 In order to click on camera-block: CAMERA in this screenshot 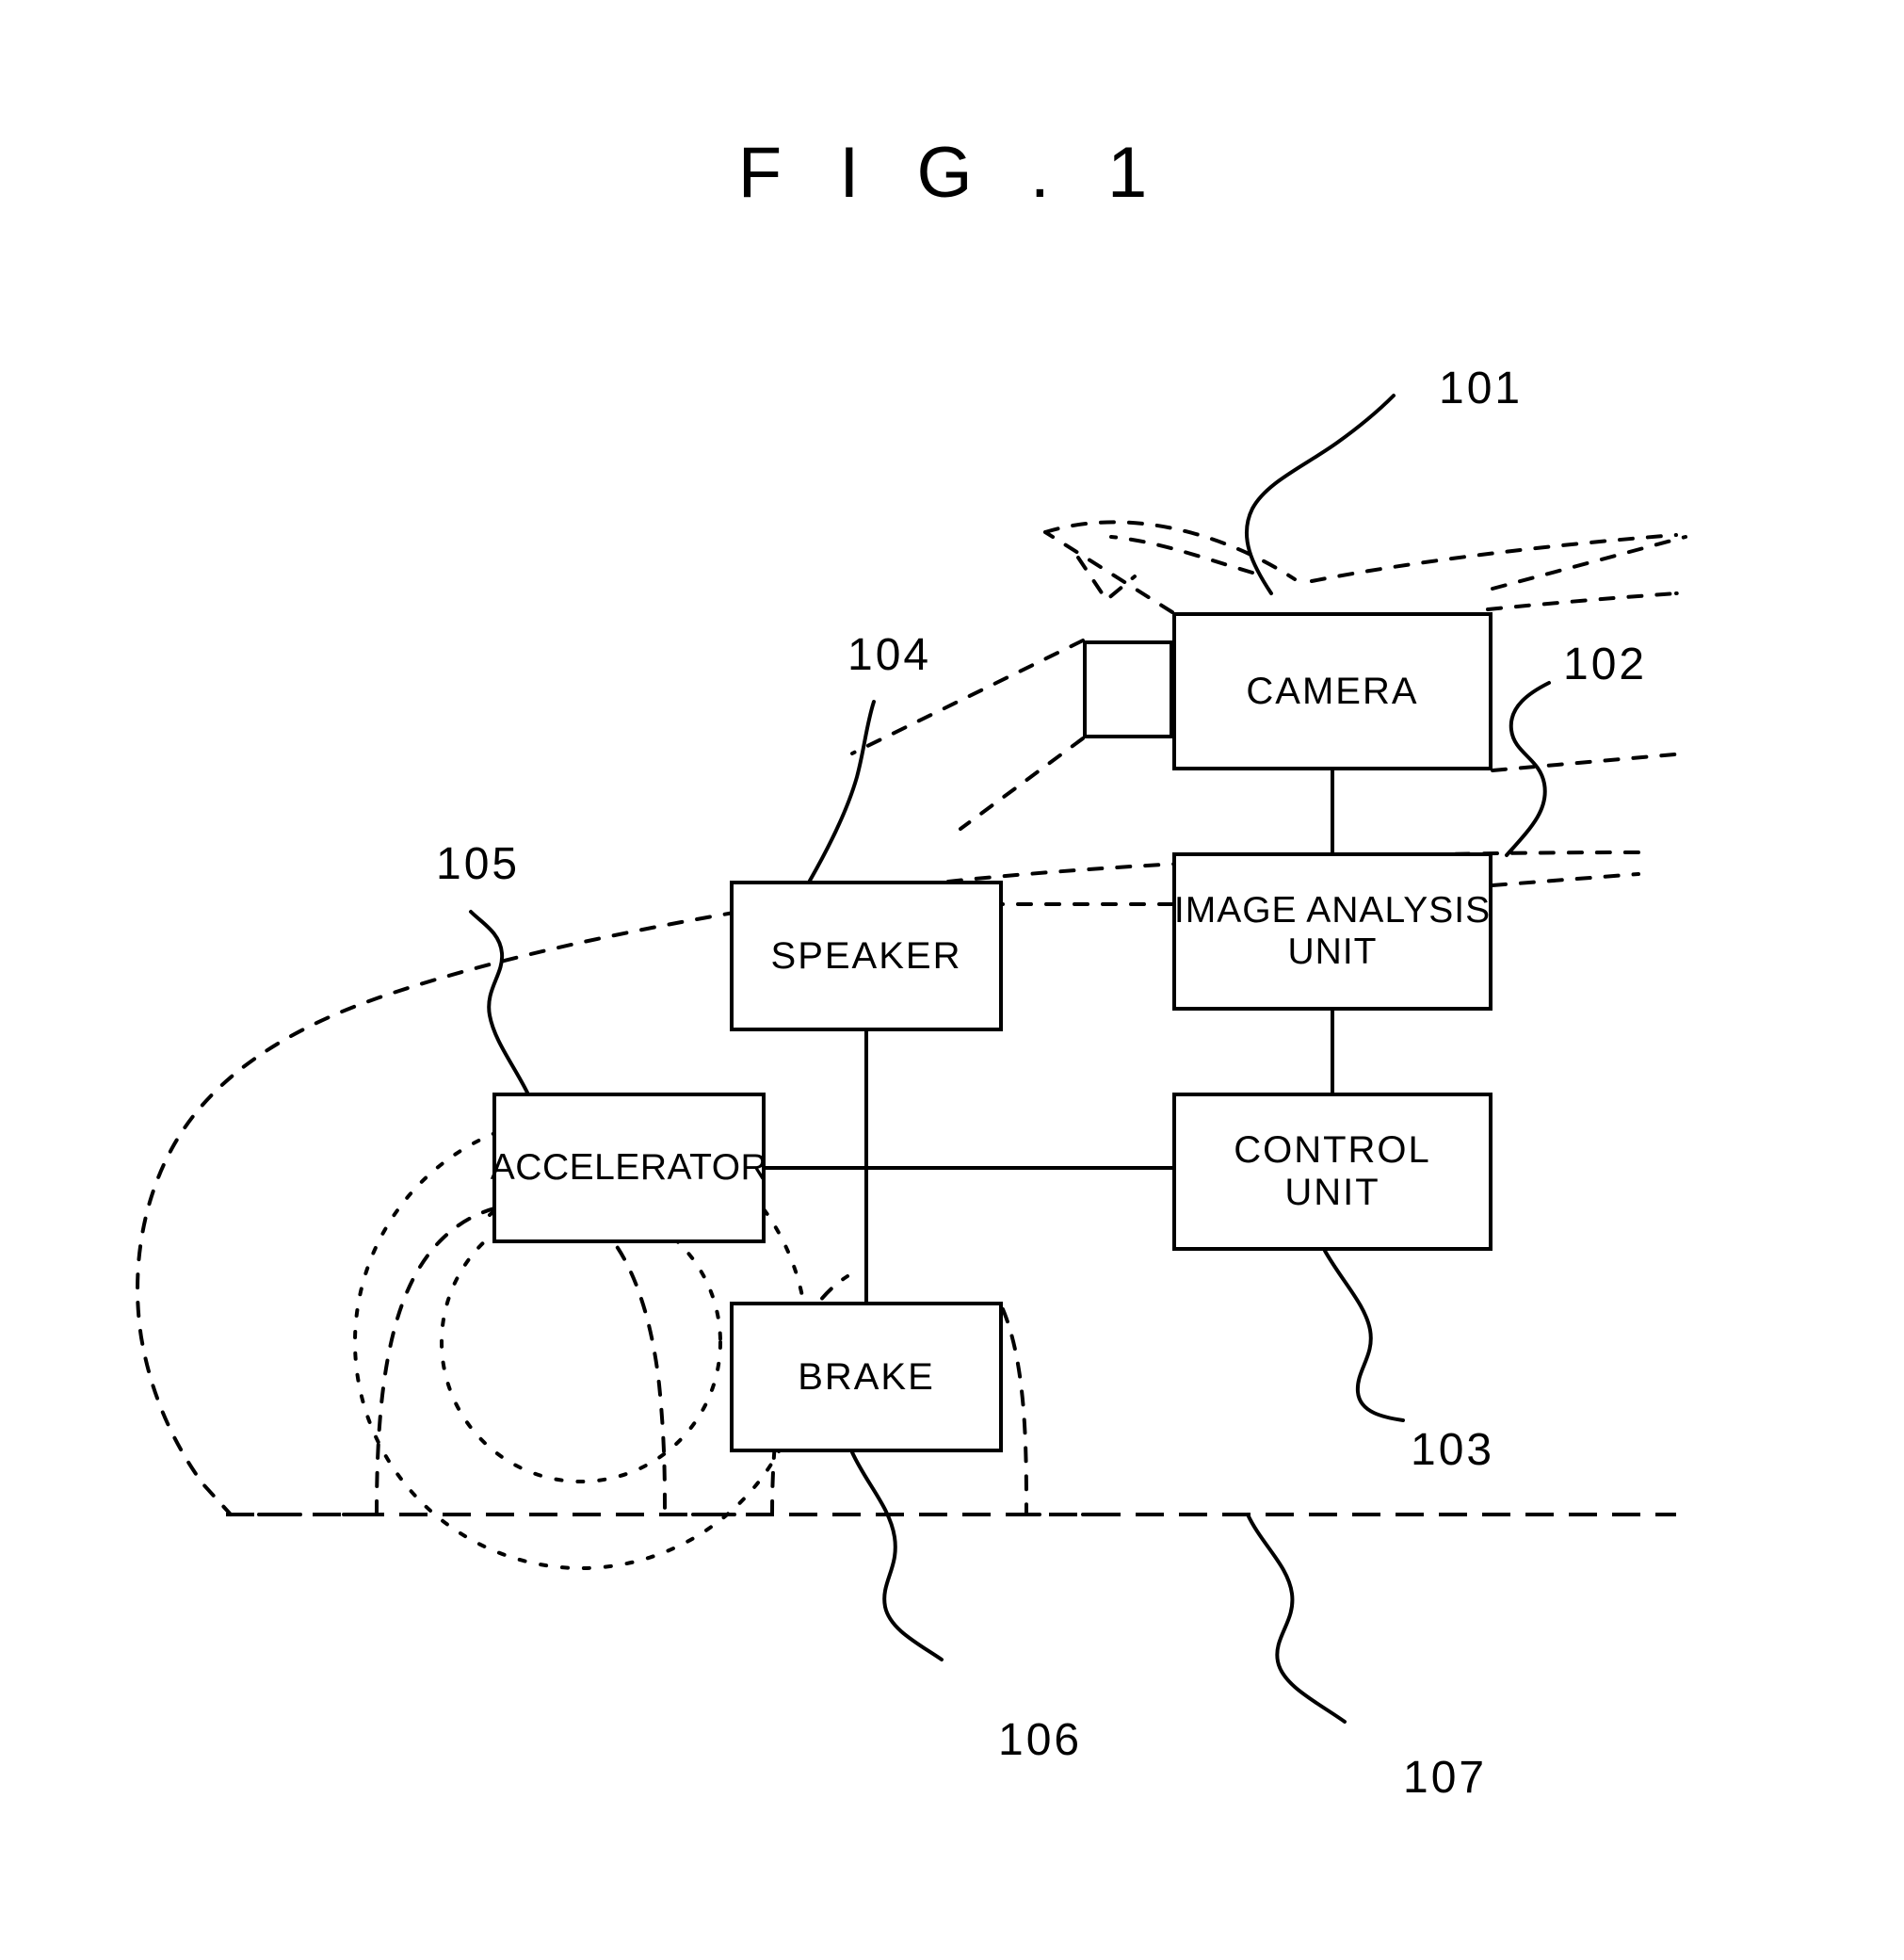, I will do `click(1332, 691)`.